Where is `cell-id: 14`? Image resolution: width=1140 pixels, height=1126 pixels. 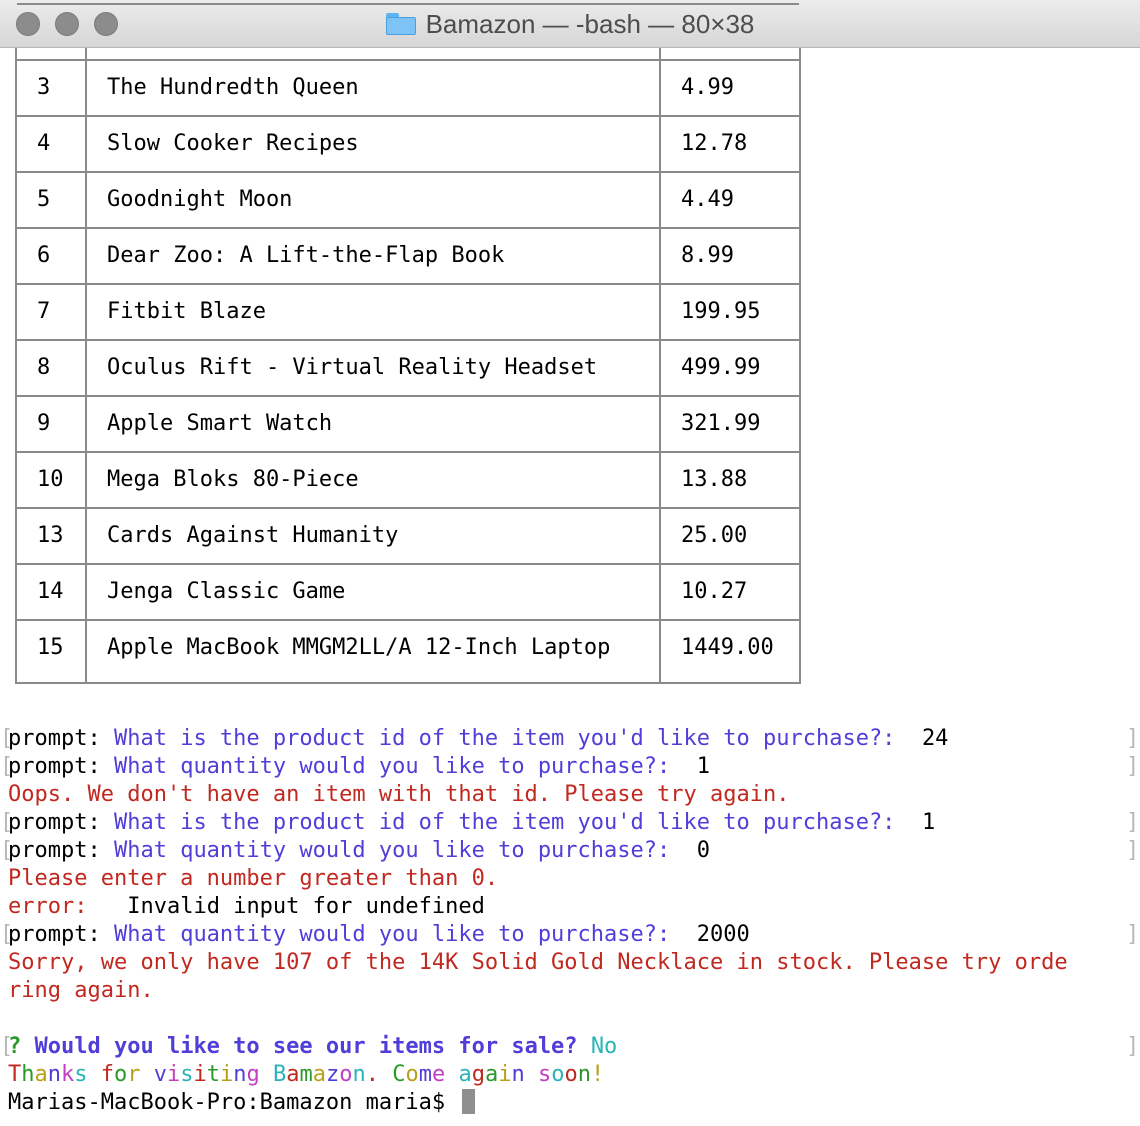 cell-id: 14 is located at coordinates (50, 591).